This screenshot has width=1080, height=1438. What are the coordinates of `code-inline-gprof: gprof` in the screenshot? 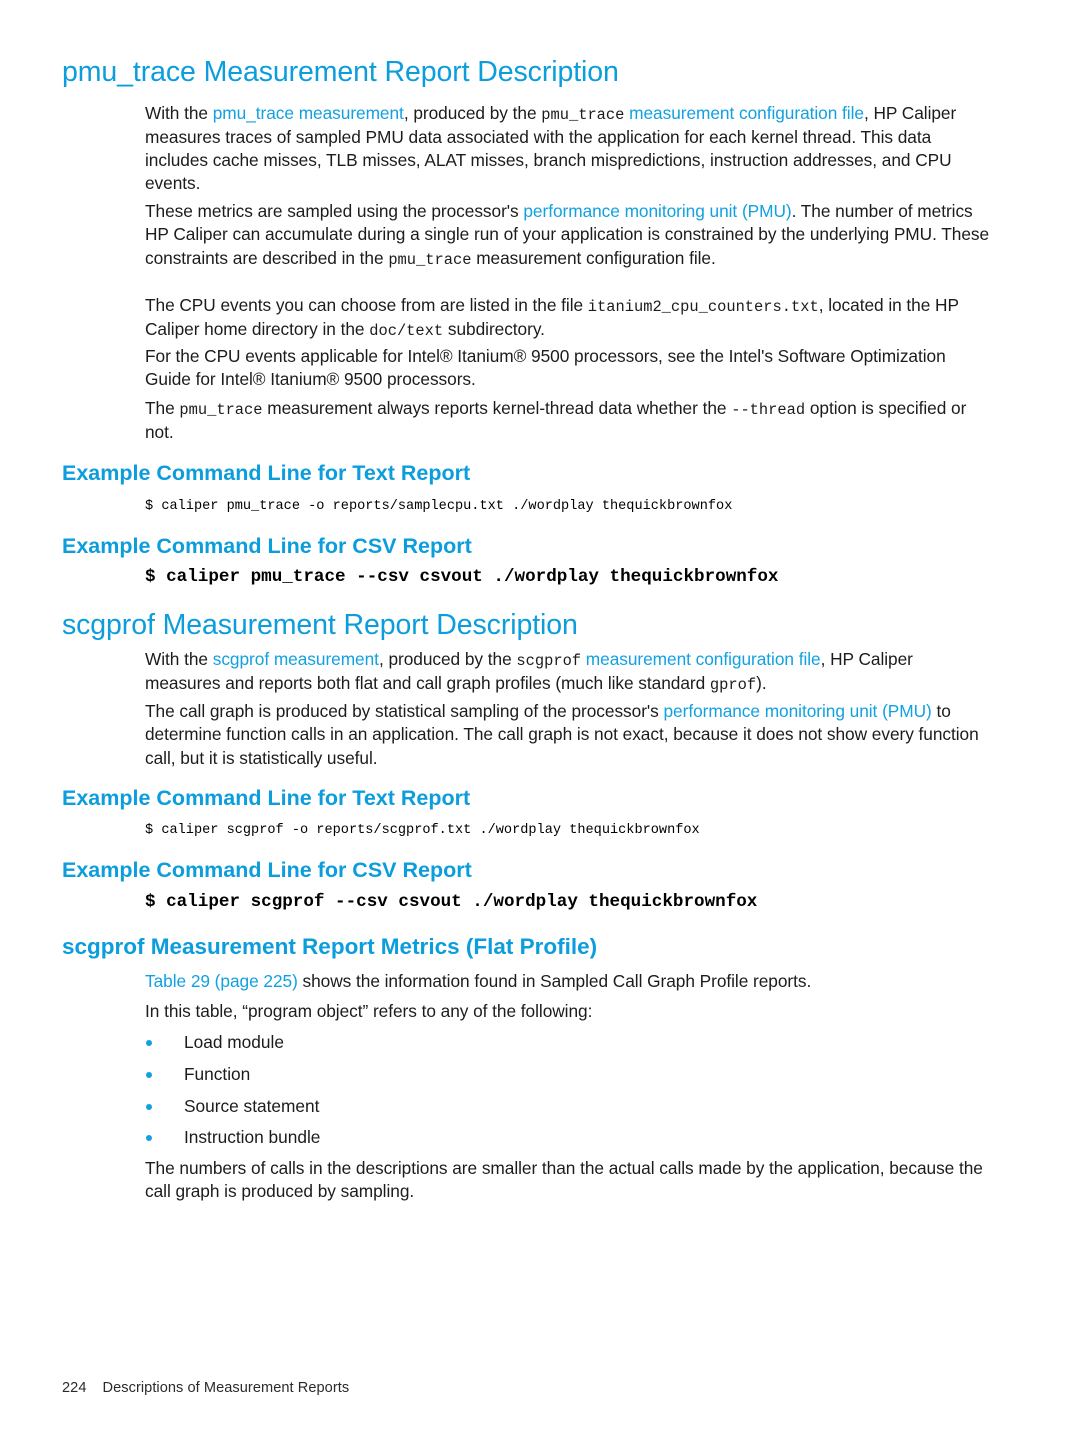 It's located at (733, 684).